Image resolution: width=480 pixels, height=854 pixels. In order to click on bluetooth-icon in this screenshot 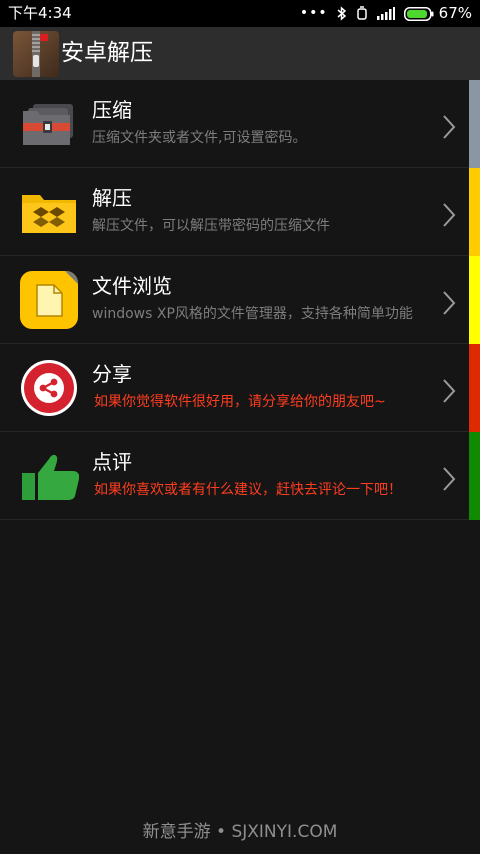, I will do `click(342, 13)`.